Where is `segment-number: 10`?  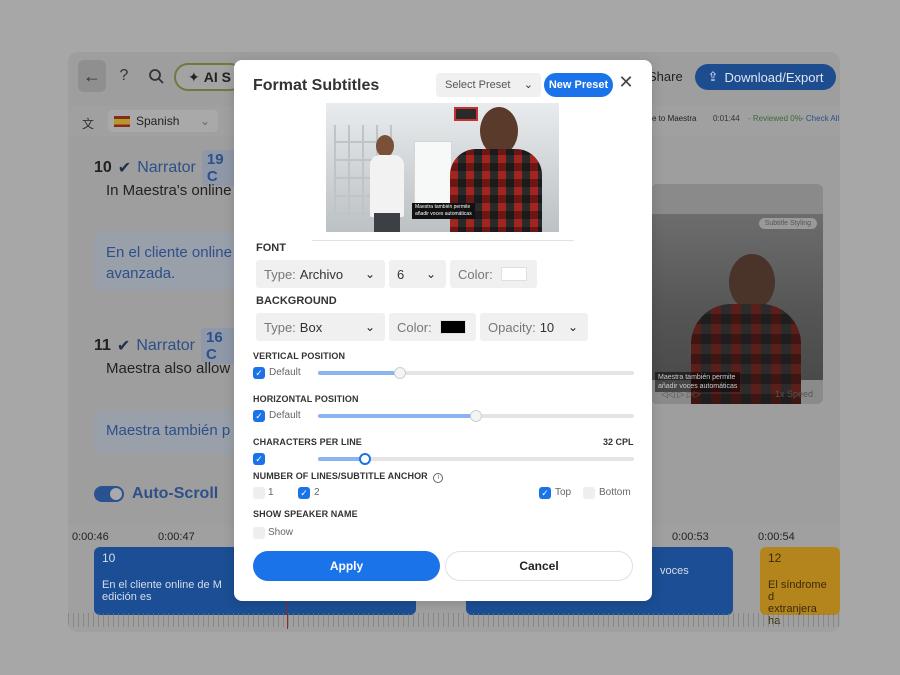
segment-number: 10 is located at coordinates (103, 167).